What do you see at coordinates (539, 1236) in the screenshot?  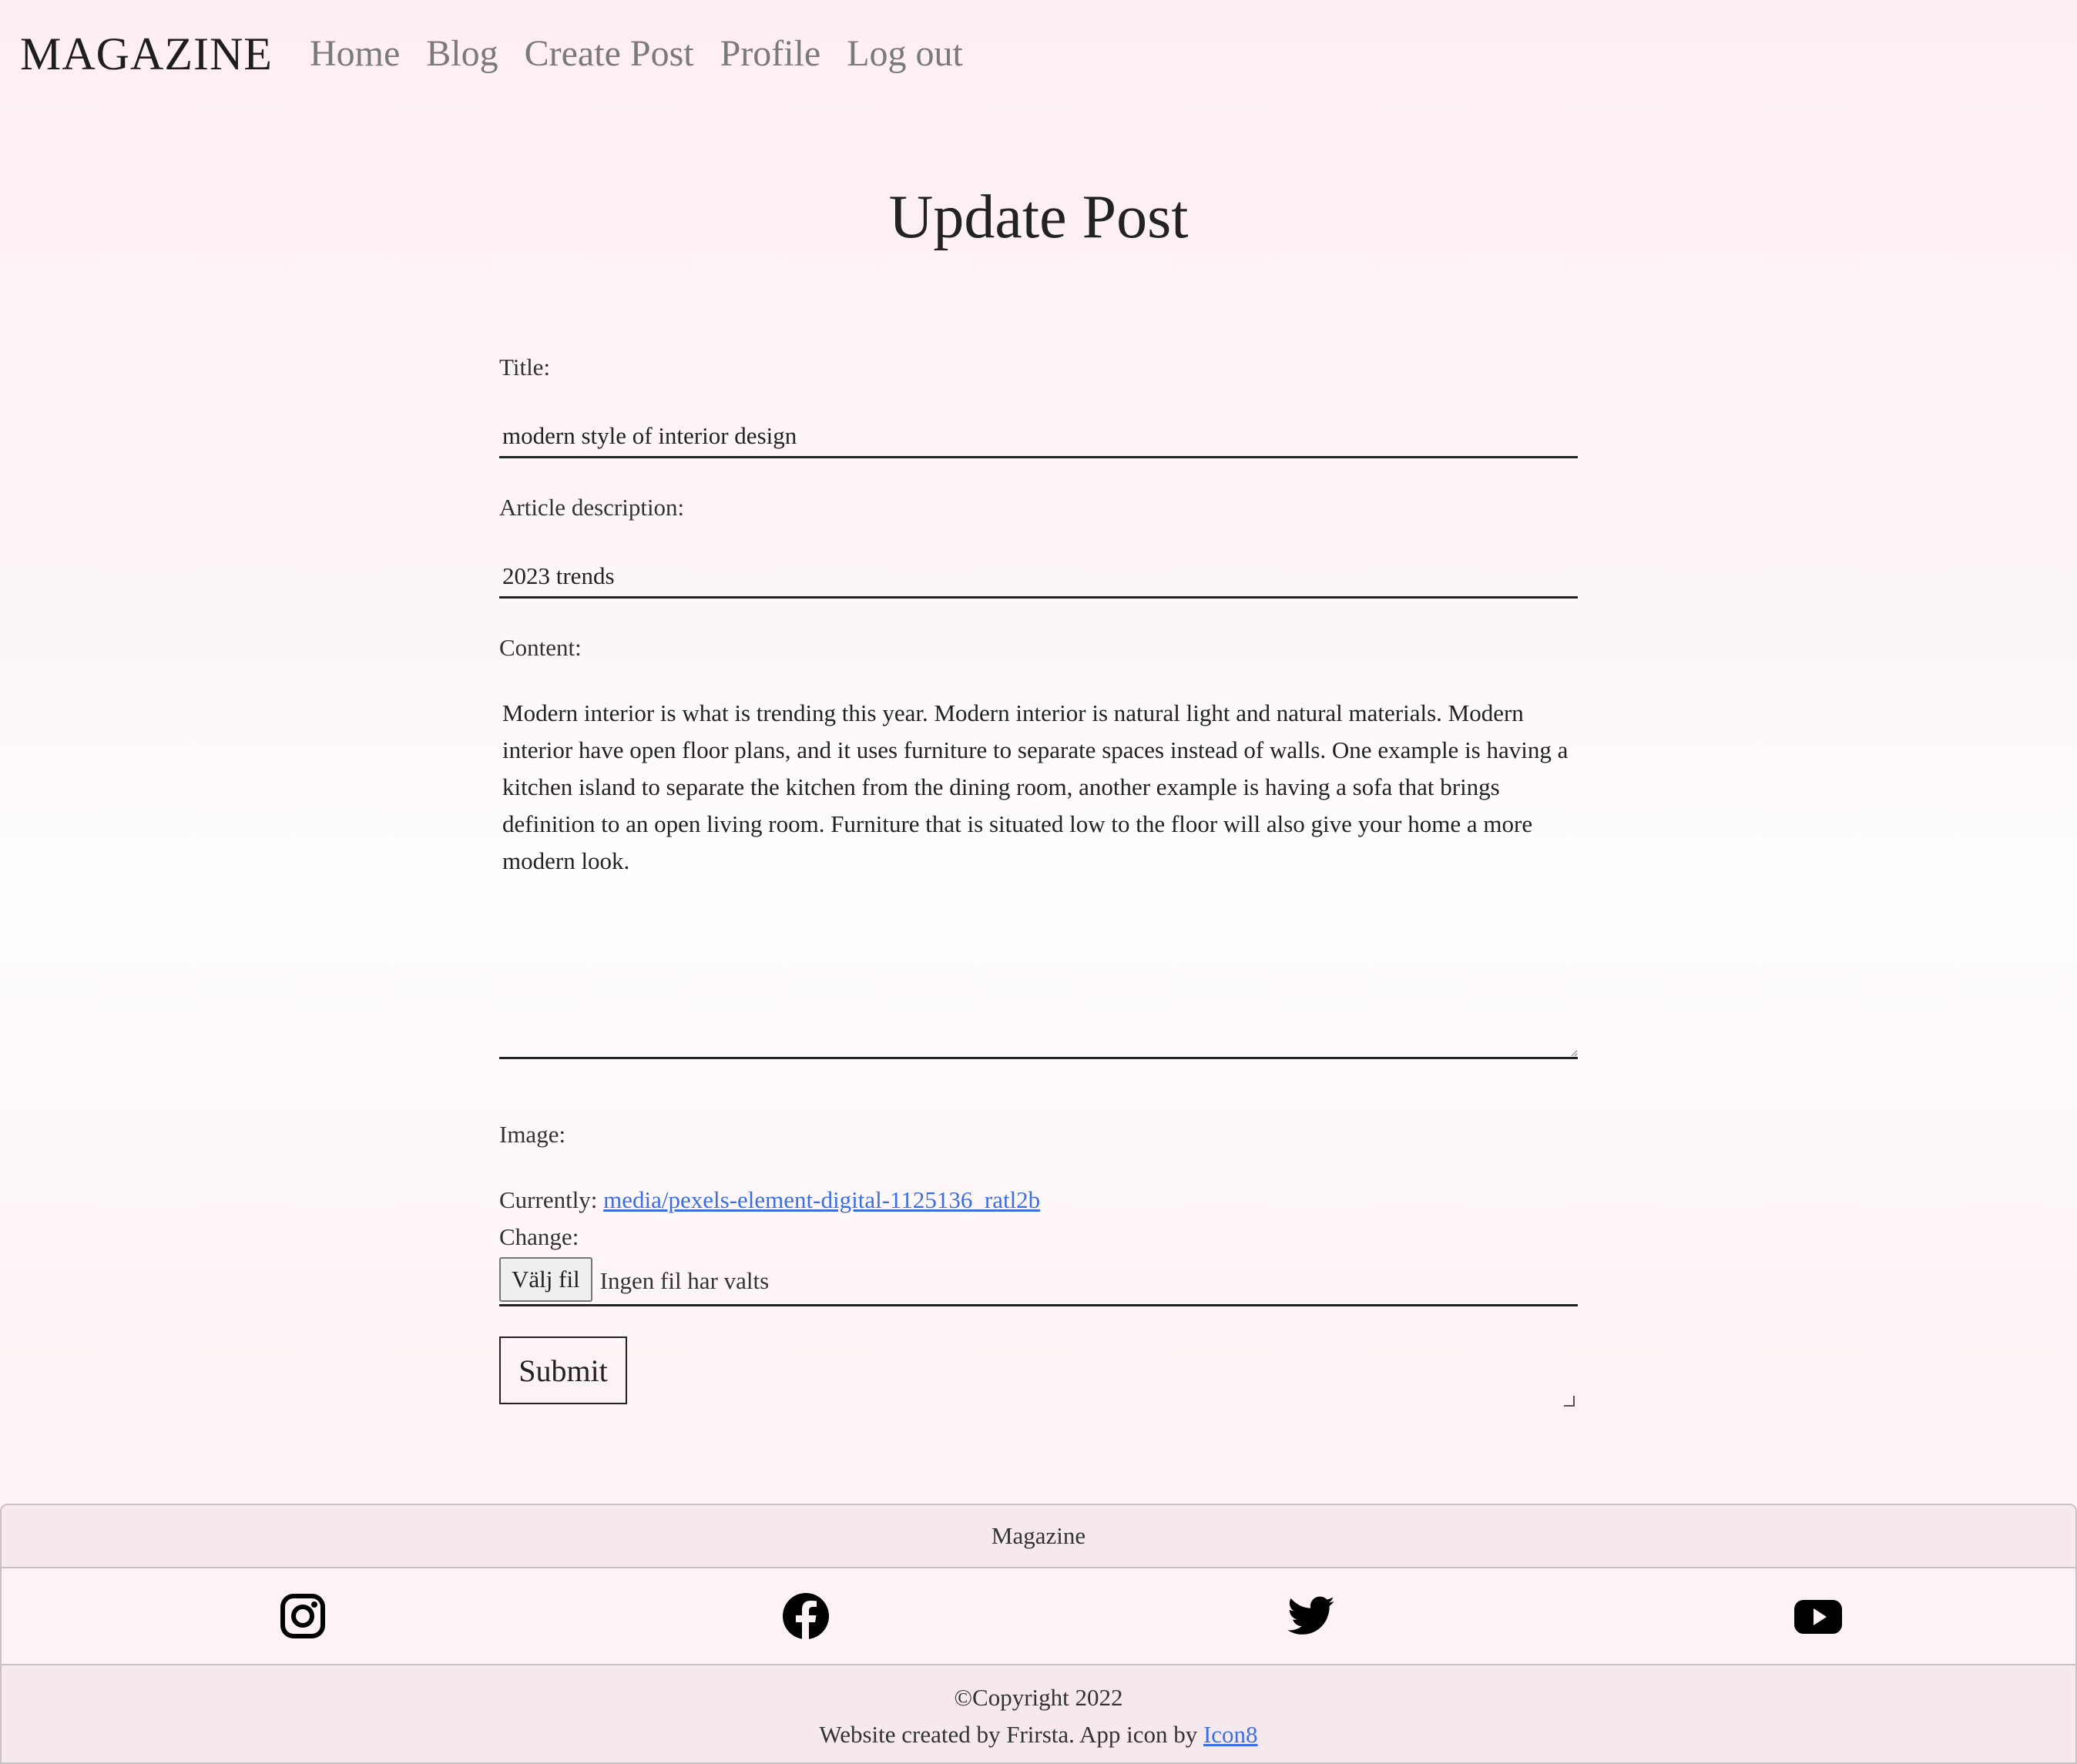 I see `change-label: Change:` at bounding box center [539, 1236].